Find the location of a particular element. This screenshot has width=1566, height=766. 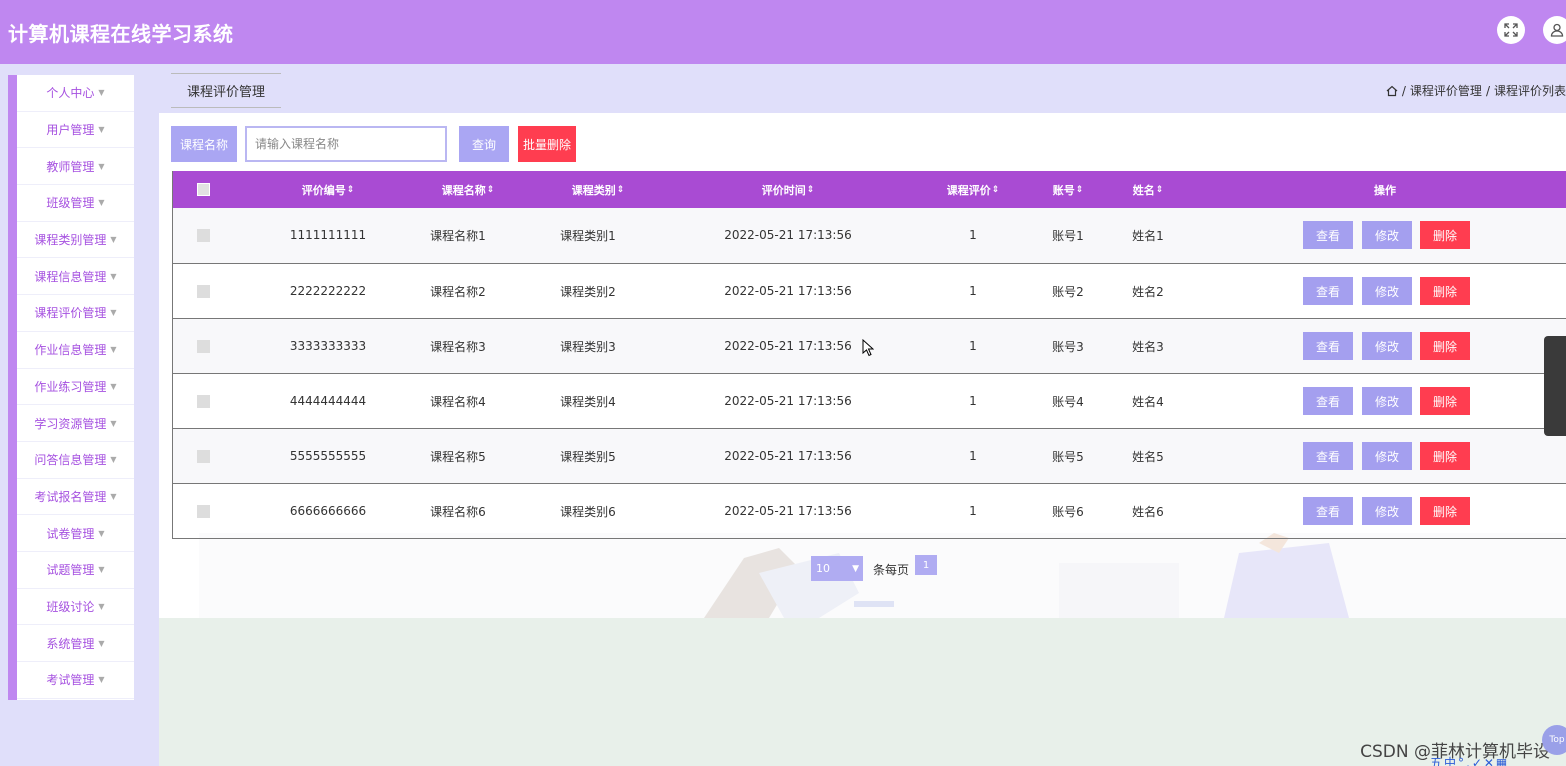

sidebar-item-homework-practice: 作业练习管理 ▼ is located at coordinates (75, 387).